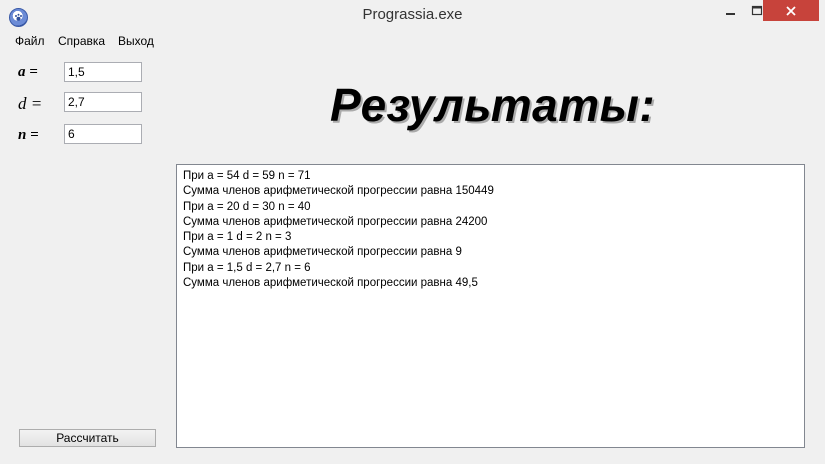 Image resolution: width=825 pixels, height=464 pixels. What do you see at coordinates (28, 72) in the screenshot?
I see `label-a: a =` at bounding box center [28, 72].